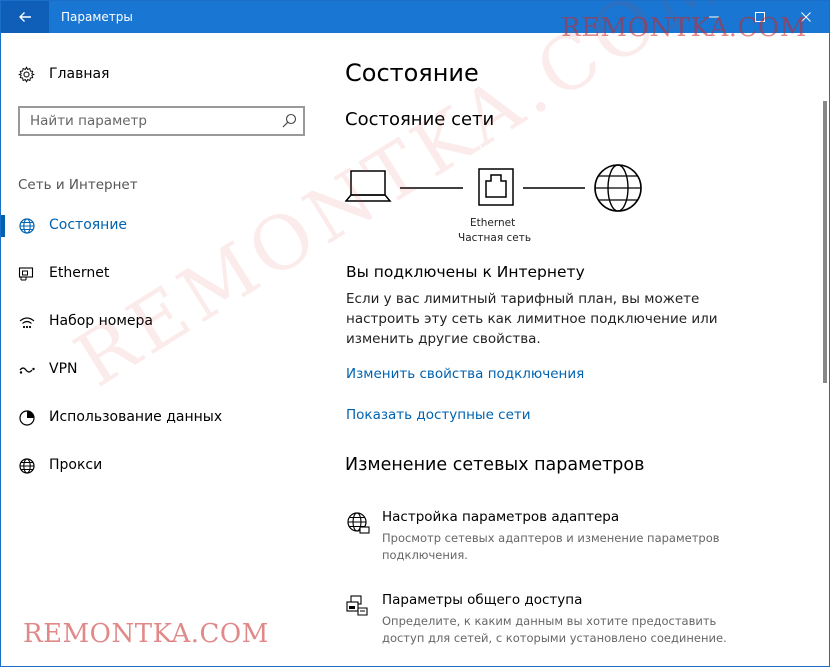 Image resolution: width=830 pixels, height=667 pixels. What do you see at coordinates (101, 321) in the screenshot?
I see `sidebar-item-label: Набор номера` at bounding box center [101, 321].